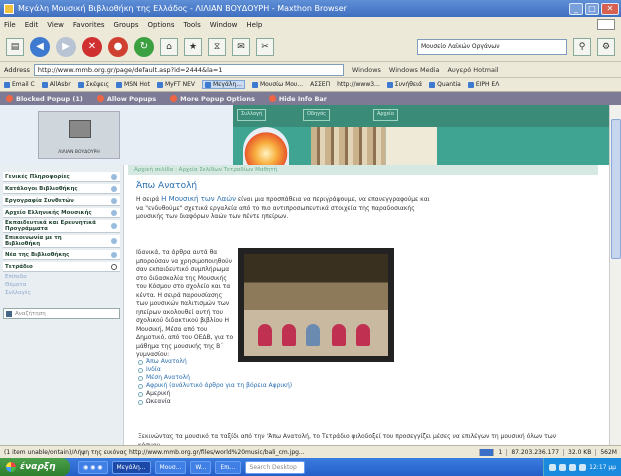 This screenshot has width=621, height=476. What do you see at coordinates (61, 226) in the screenshot?
I see `sidebar-item-programs: Εκπαιδευτικά και Ερευνητικά Προγράμματα` at bounding box center [61, 226].